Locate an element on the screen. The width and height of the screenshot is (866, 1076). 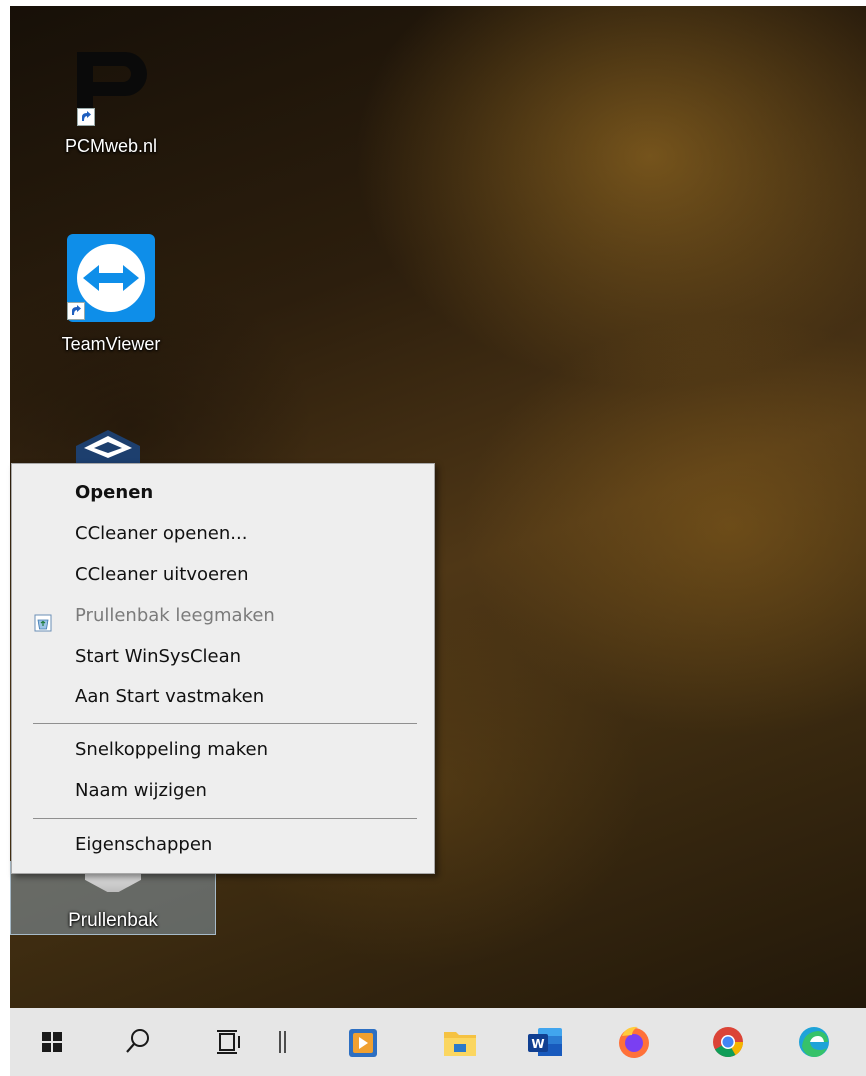
search-icon is located at coordinates (137, 1042).